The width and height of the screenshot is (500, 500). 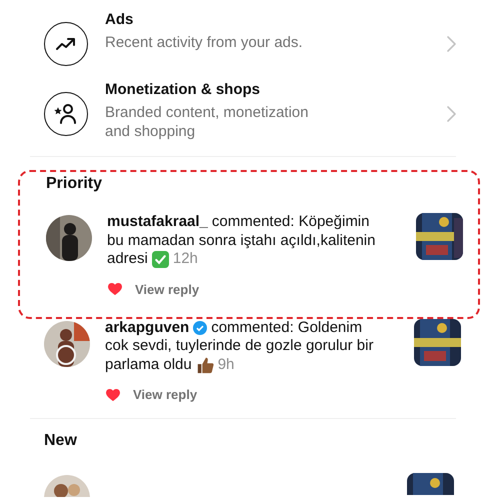 What do you see at coordinates (148, 365) in the screenshot?
I see `comment-text: parlama oldu` at bounding box center [148, 365].